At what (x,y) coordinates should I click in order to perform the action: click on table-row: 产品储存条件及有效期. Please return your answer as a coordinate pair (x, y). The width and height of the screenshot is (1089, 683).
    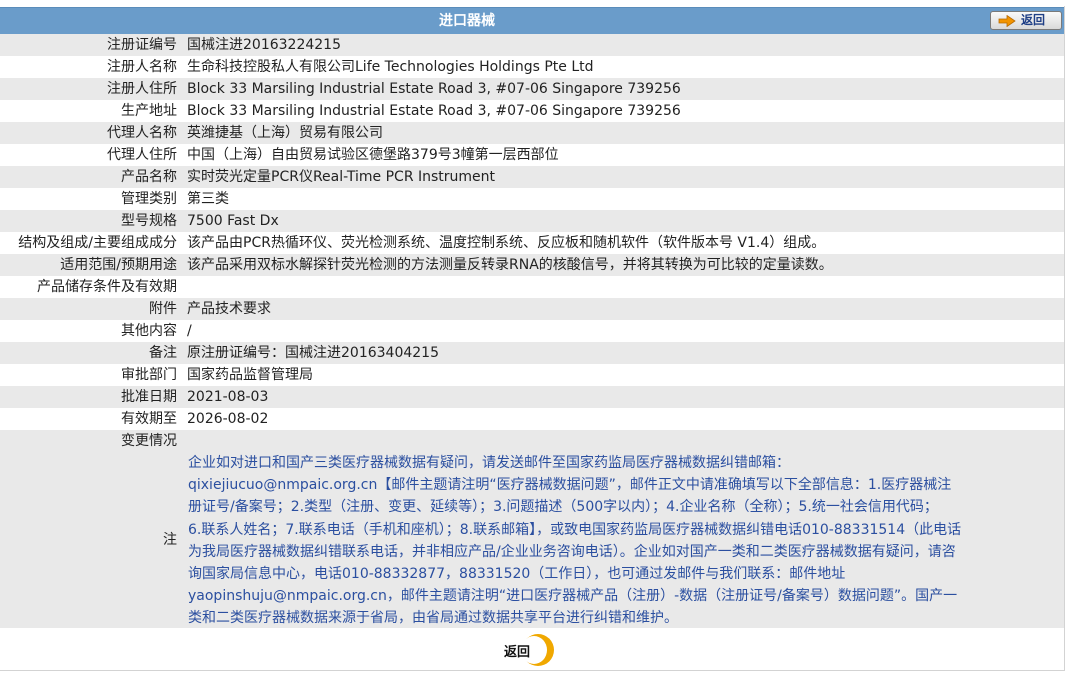
    Looking at the image, I should click on (532, 287).